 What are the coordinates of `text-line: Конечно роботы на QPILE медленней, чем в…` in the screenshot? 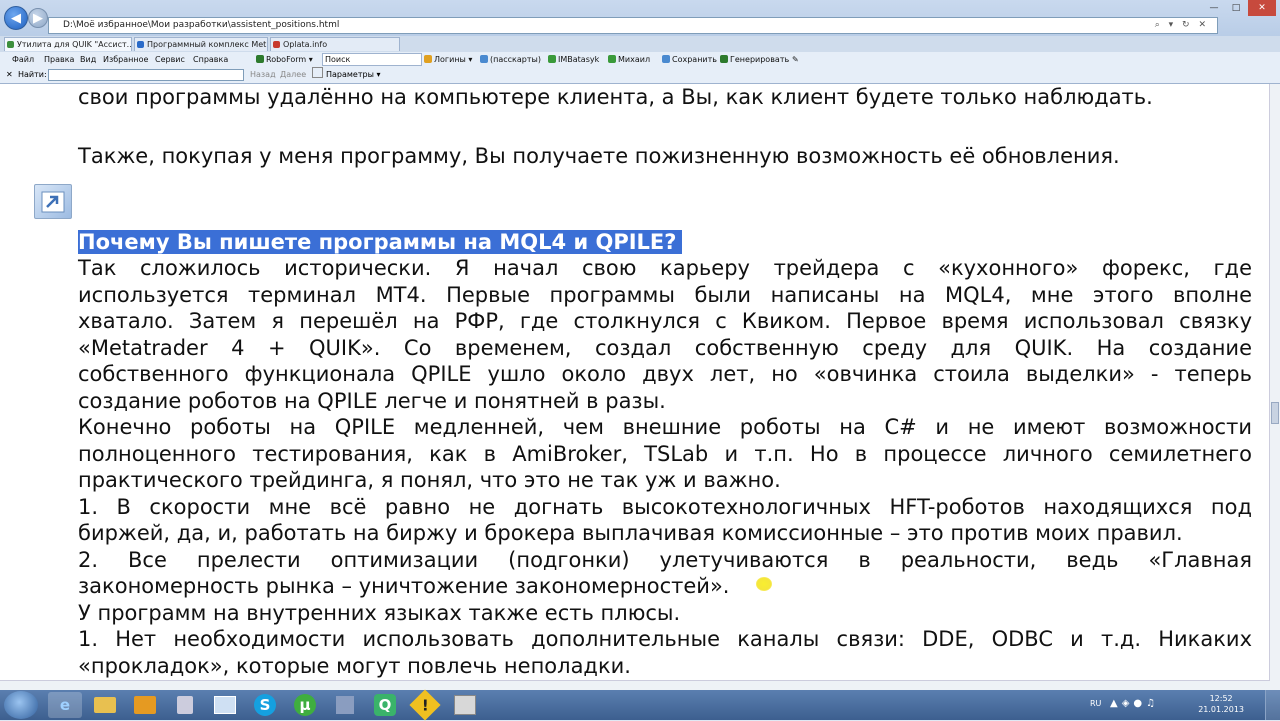 It's located at (665, 427).